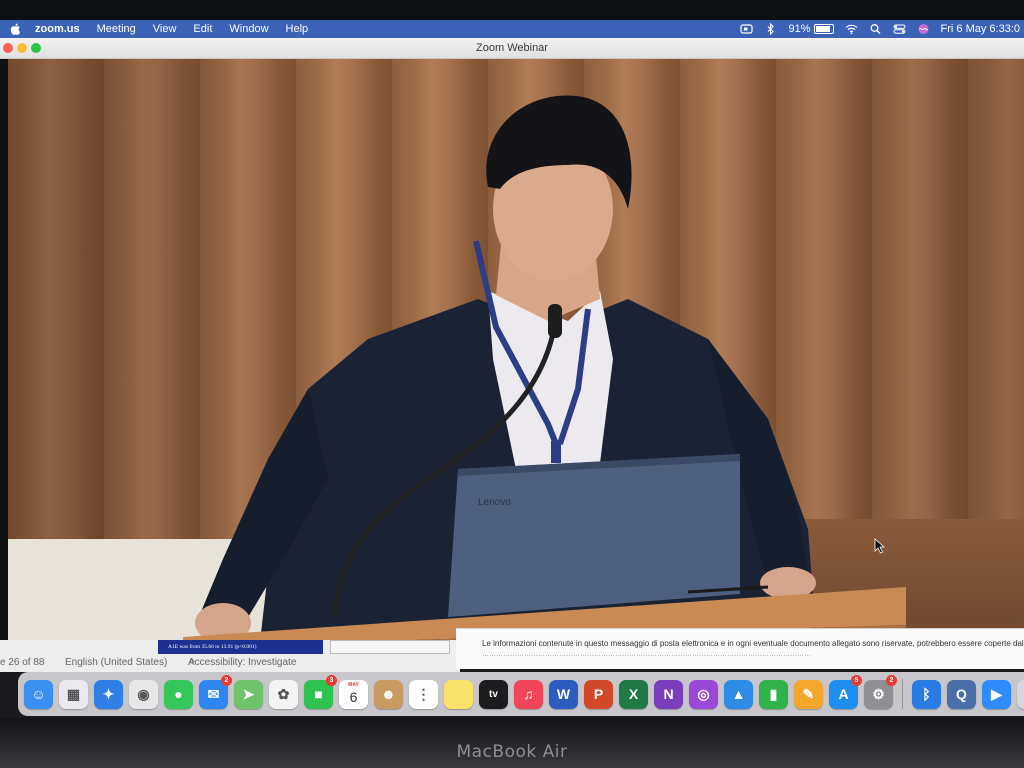 The height and width of the screenshot is (768, 1024). What do you see at coordinates (242, 662) in the screenshot?
I see `accessibility-label: Accessibility: Investigate` at bounding box center [242, 662].